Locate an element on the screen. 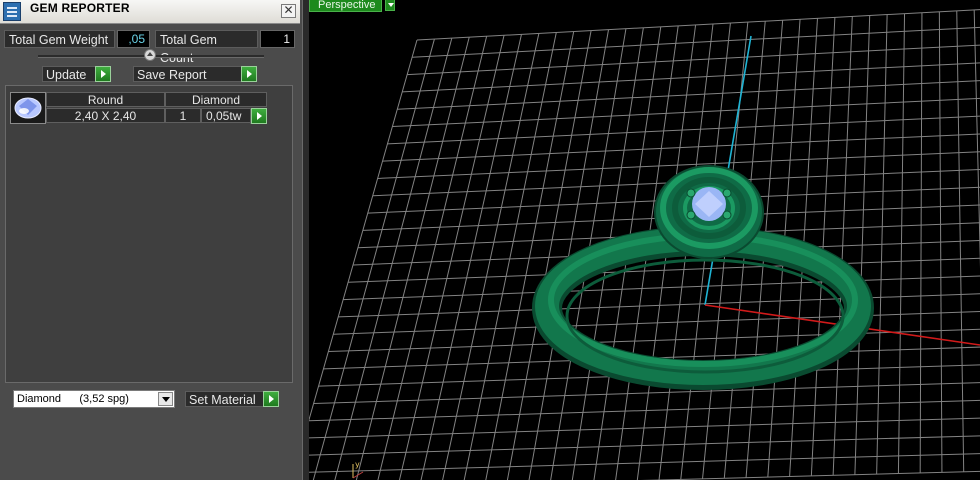 Image resolution: width=980 pixels, height=480 pixels. dropdown-arrow-icon is located at coordinates (165, 399).